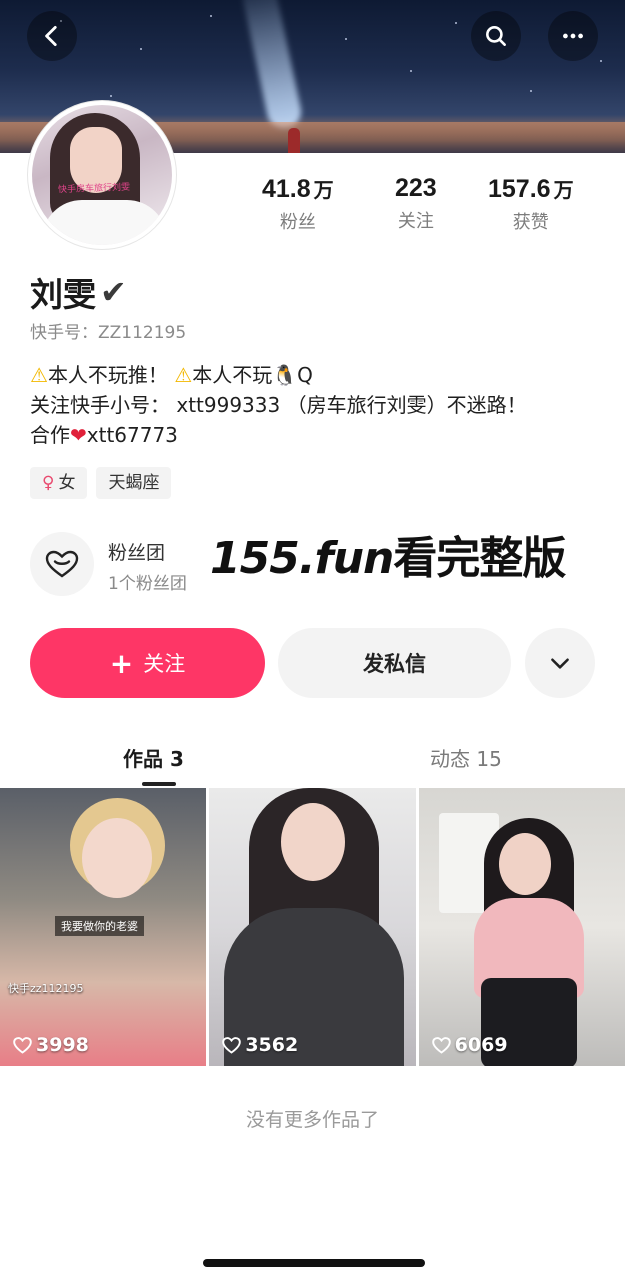 This screenshot has height=1280, width=625. I want to click on person-silhouette, so click(294, 140).